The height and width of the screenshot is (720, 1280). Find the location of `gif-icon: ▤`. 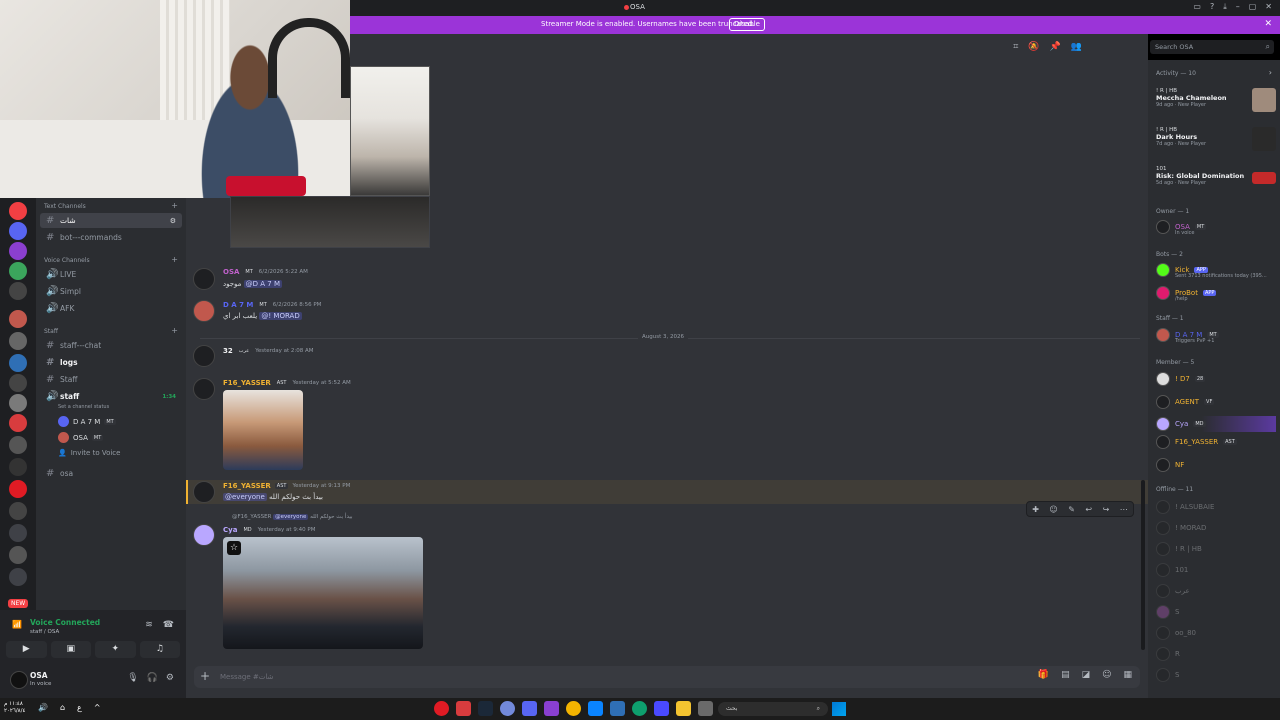

gif-icon: ▤ is located at coordinates (1065, 675).